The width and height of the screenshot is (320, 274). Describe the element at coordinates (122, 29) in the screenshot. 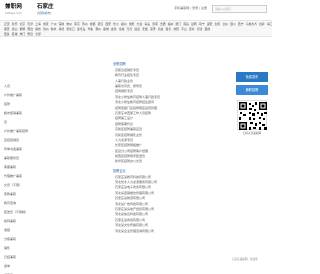

I see `city-link: 栾城` at that location.